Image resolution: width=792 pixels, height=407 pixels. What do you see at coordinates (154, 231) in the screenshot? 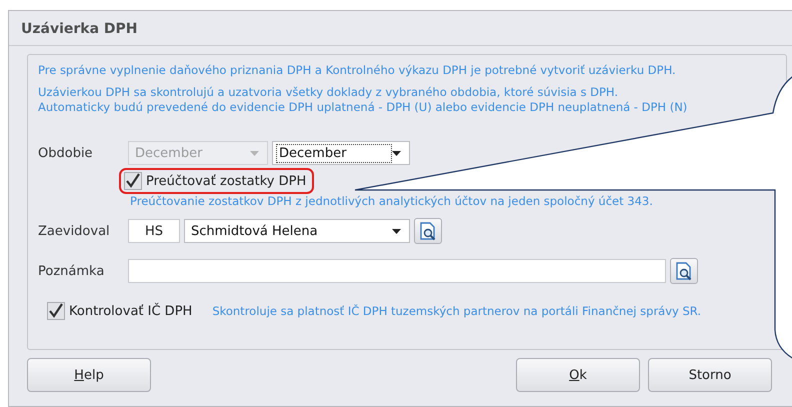
I see `code-field: HS` at bounding box center [154, 231].